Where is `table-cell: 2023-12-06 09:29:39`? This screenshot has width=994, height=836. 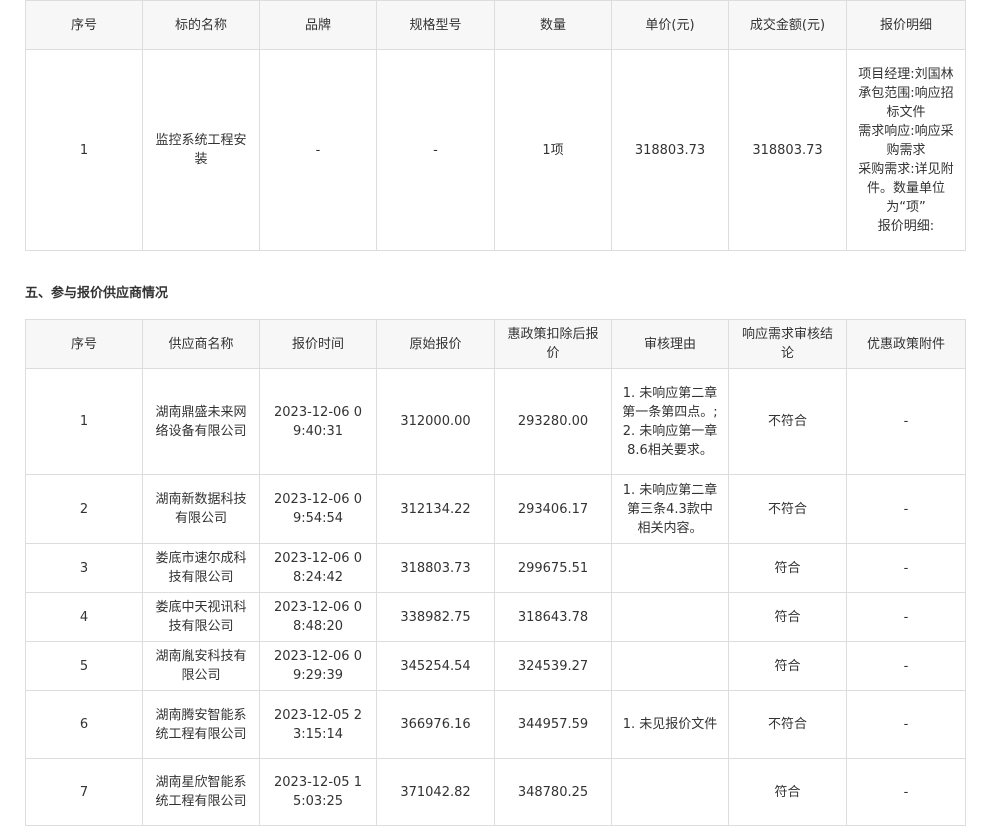 table-cell: 2023-12-06 09:29:39 is located at coordinates (318, 666).